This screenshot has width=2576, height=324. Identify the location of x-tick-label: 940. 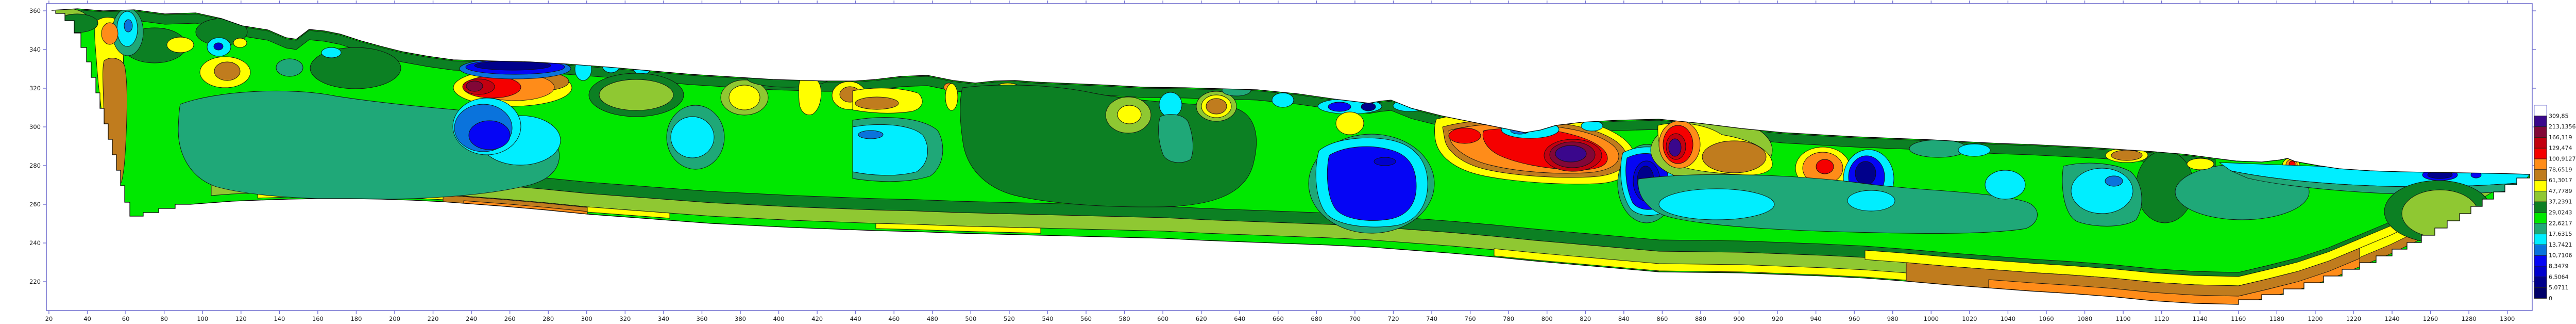
(1816, 318).